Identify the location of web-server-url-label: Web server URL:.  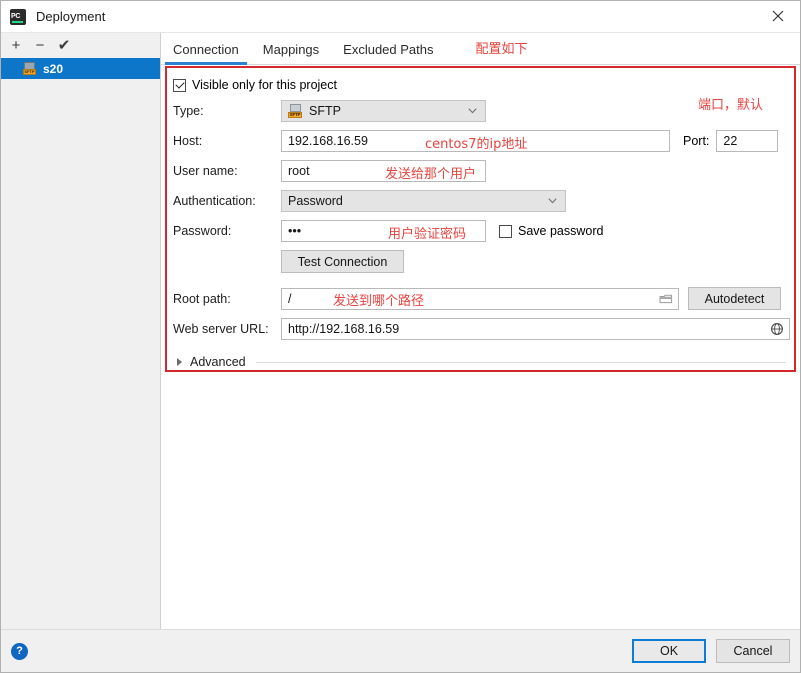
(221, 329).